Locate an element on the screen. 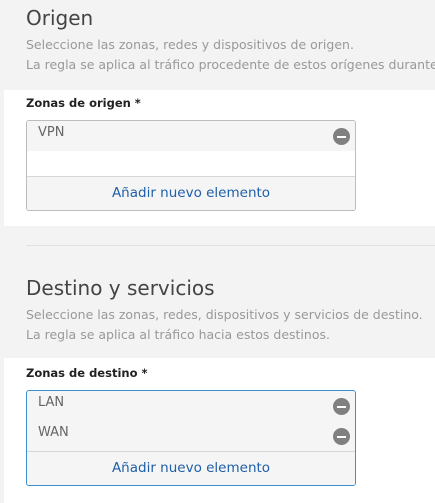  add-destination-item-button: Añadir nuevo elemento is located at coordinates (191, 468).